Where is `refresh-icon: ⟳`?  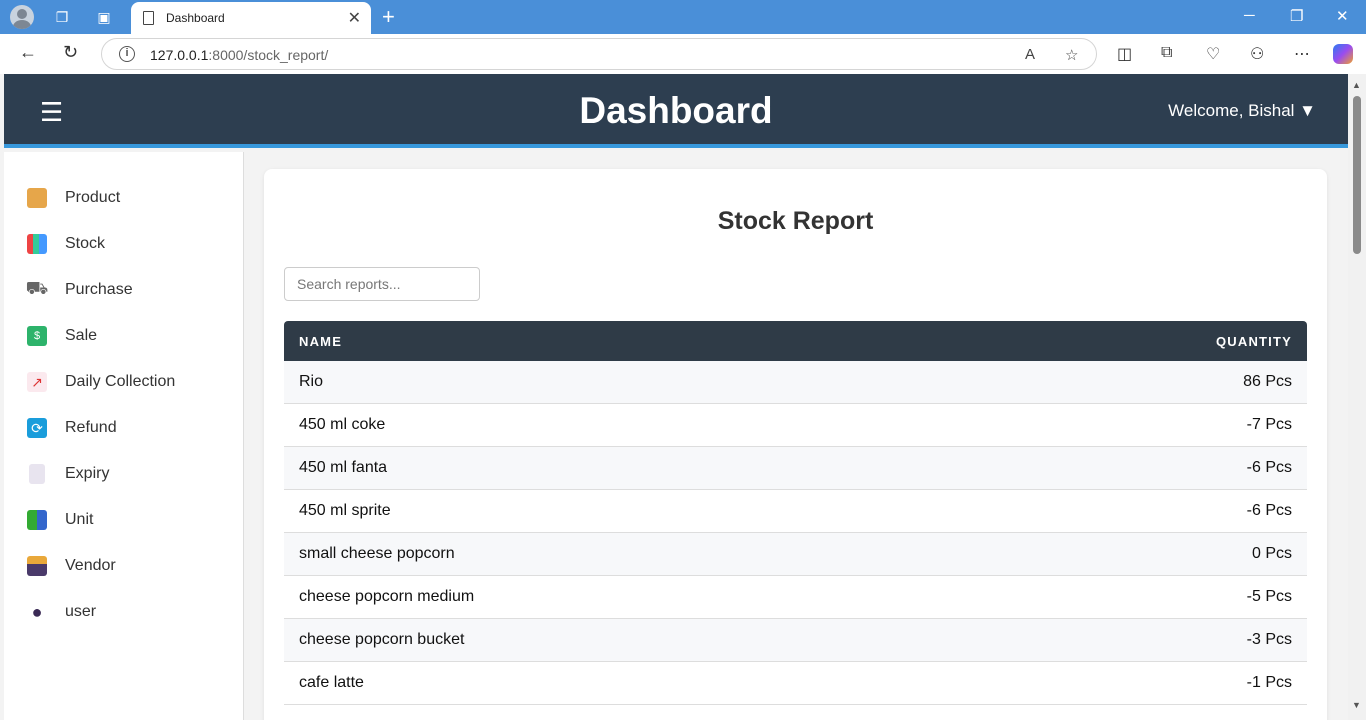 refresh-icon: ⟳ is located at coordinates (37, 428).